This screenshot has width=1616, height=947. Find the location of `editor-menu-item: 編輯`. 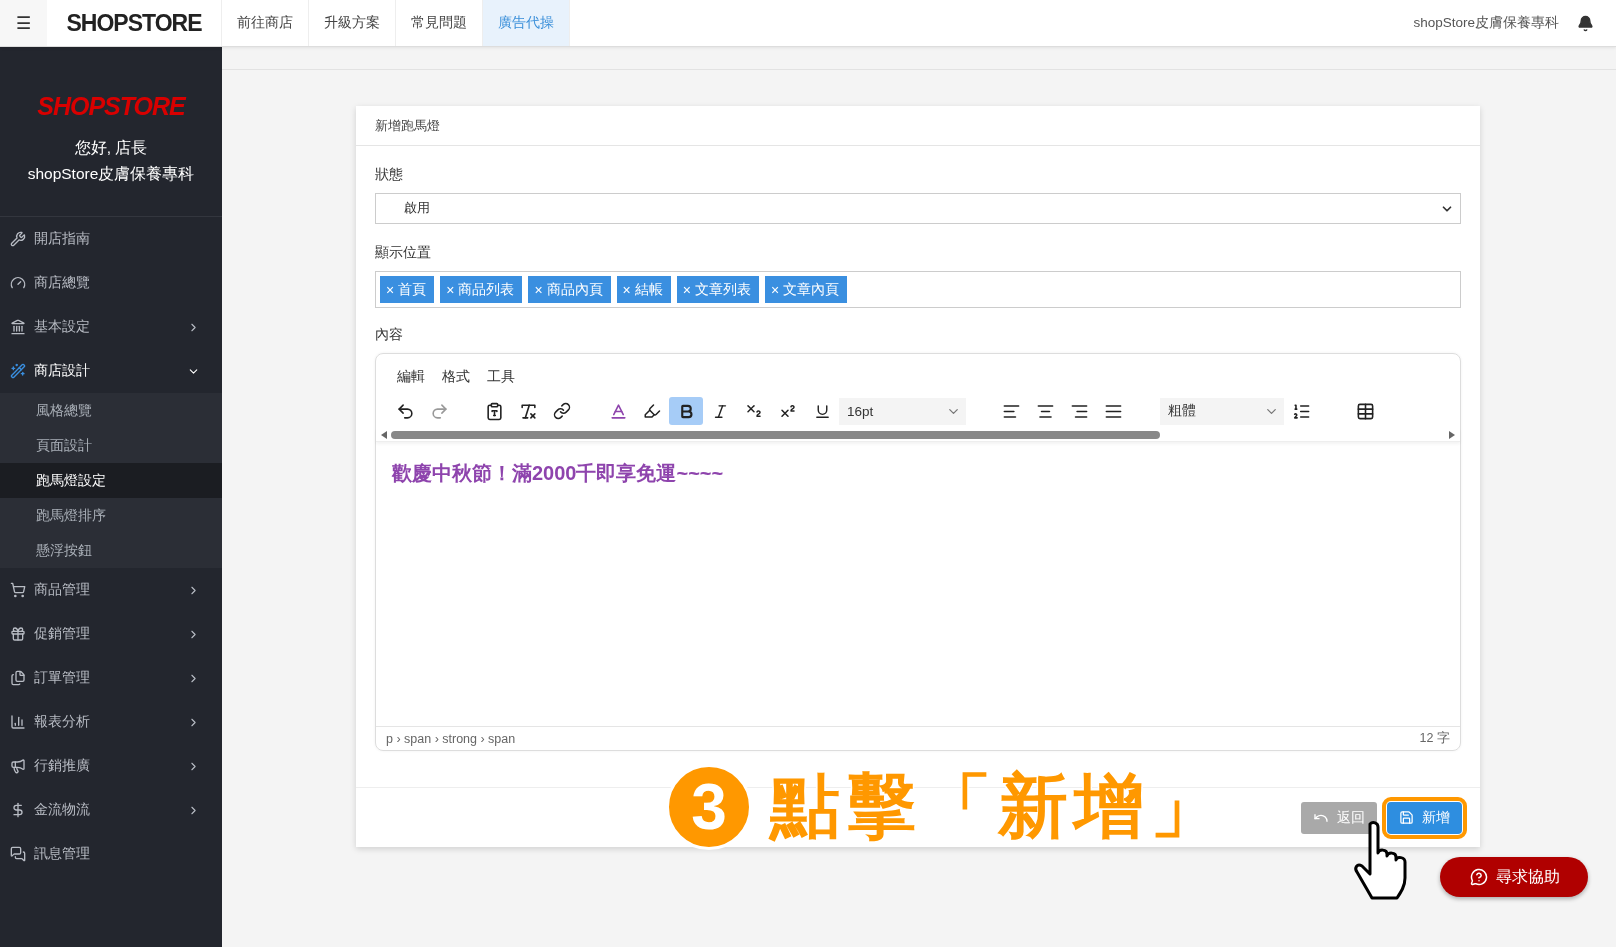

editor-menu-item: 編輯 is located at coordinates (411, 381).